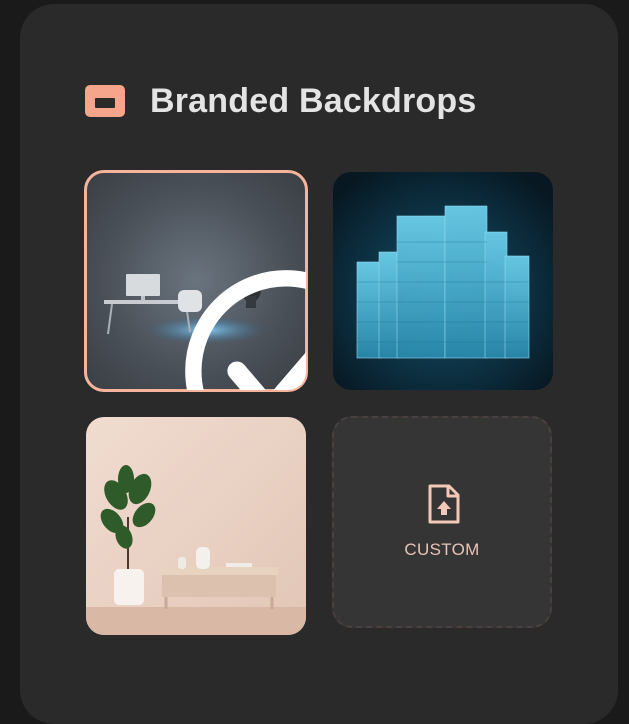 The image size is (629, 724). Describe the element at coordinates (444, 504) in the screenshot. I see `file-upload-icon` at that location.